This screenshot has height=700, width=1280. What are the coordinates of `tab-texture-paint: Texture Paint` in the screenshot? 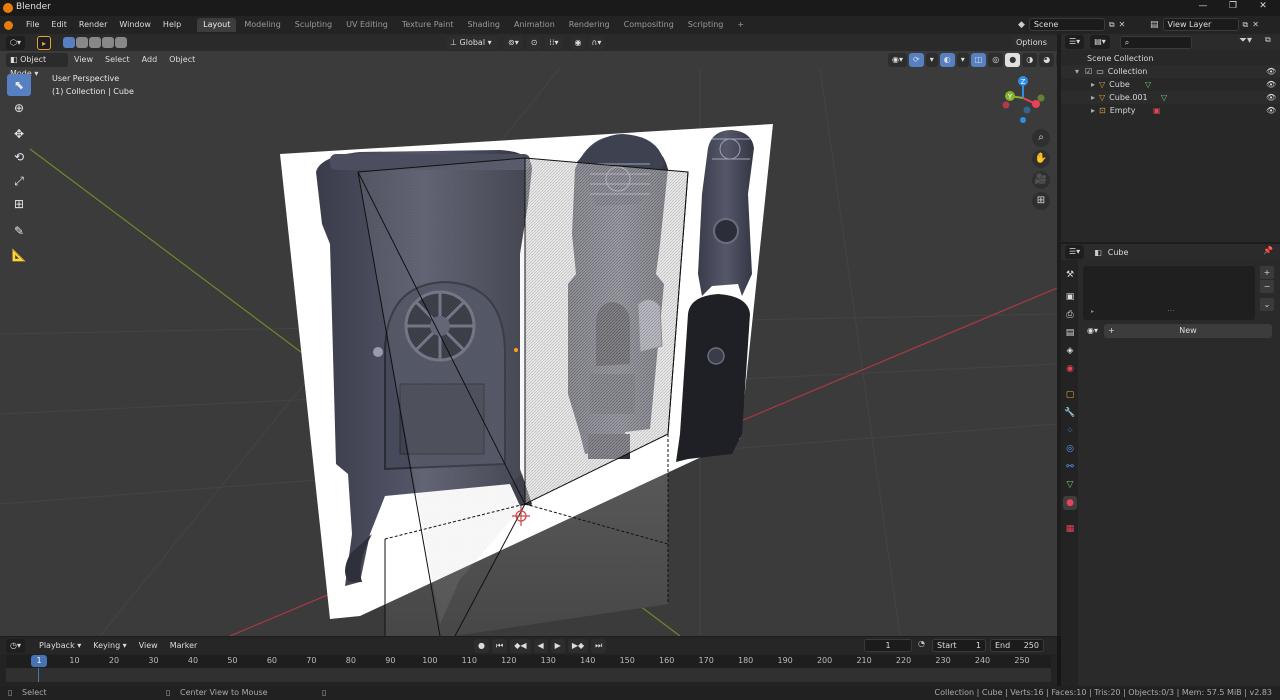 It's located at (428, 25).